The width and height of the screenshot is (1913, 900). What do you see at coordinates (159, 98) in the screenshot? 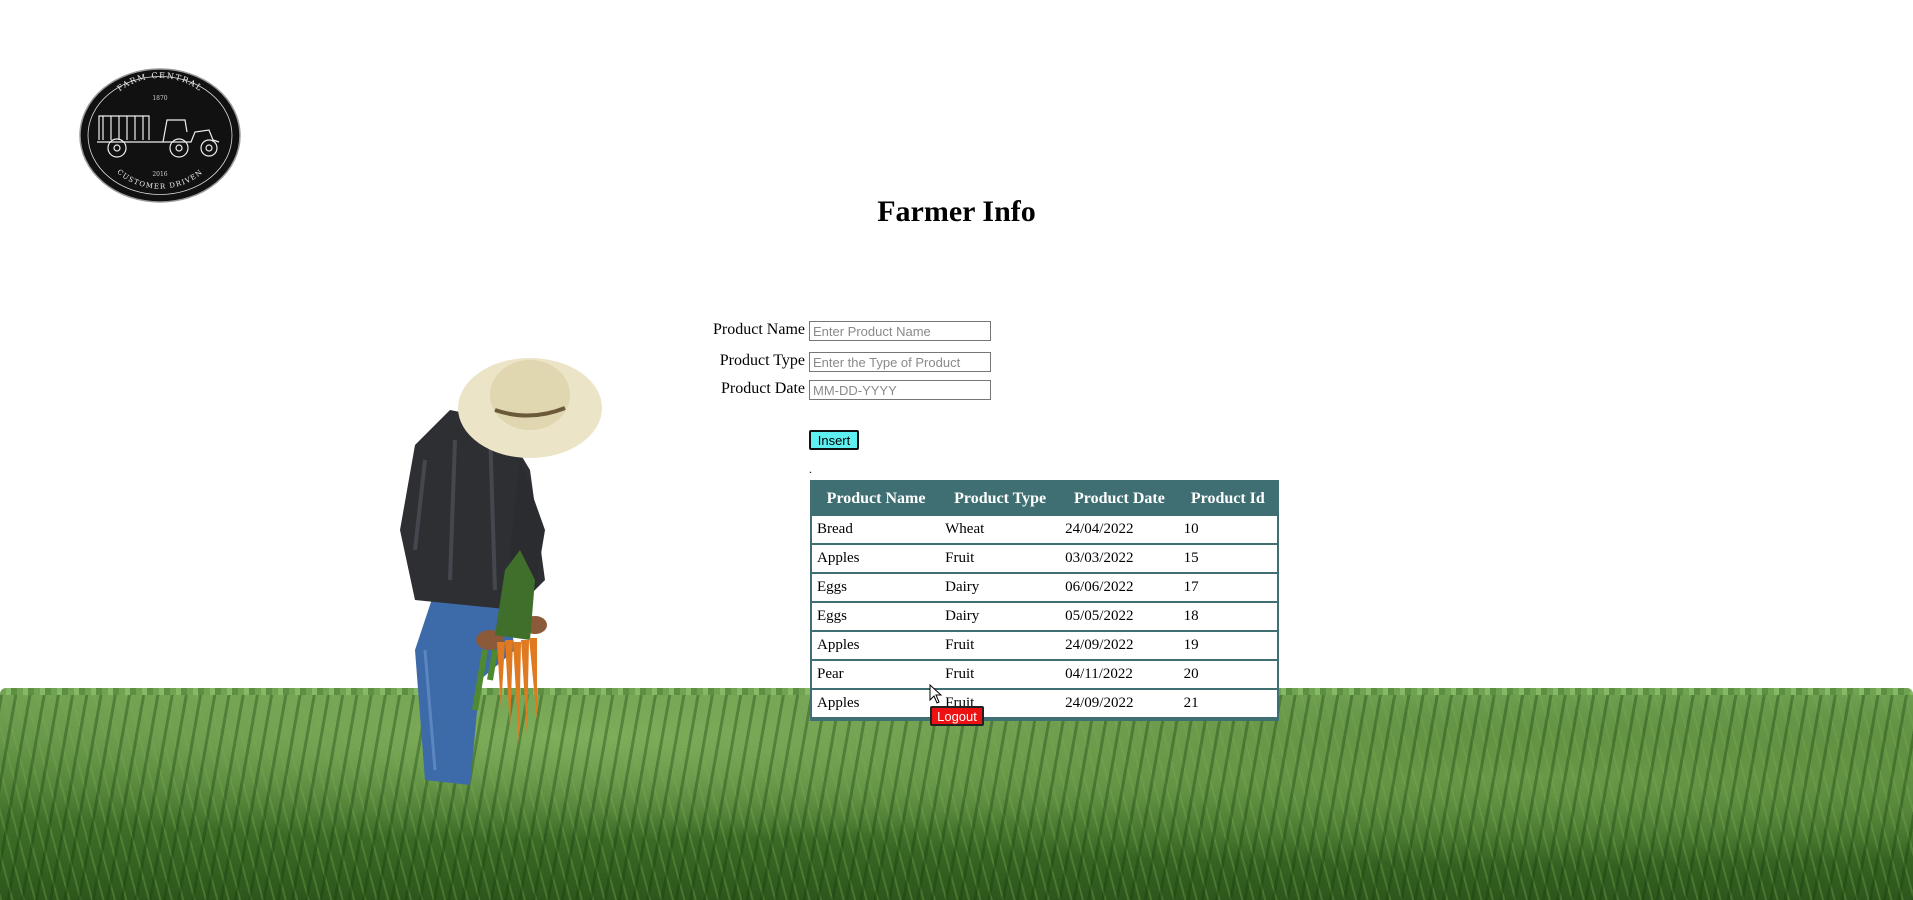
I see `logo-year-top: 1870` at bounding box center [159, 98].